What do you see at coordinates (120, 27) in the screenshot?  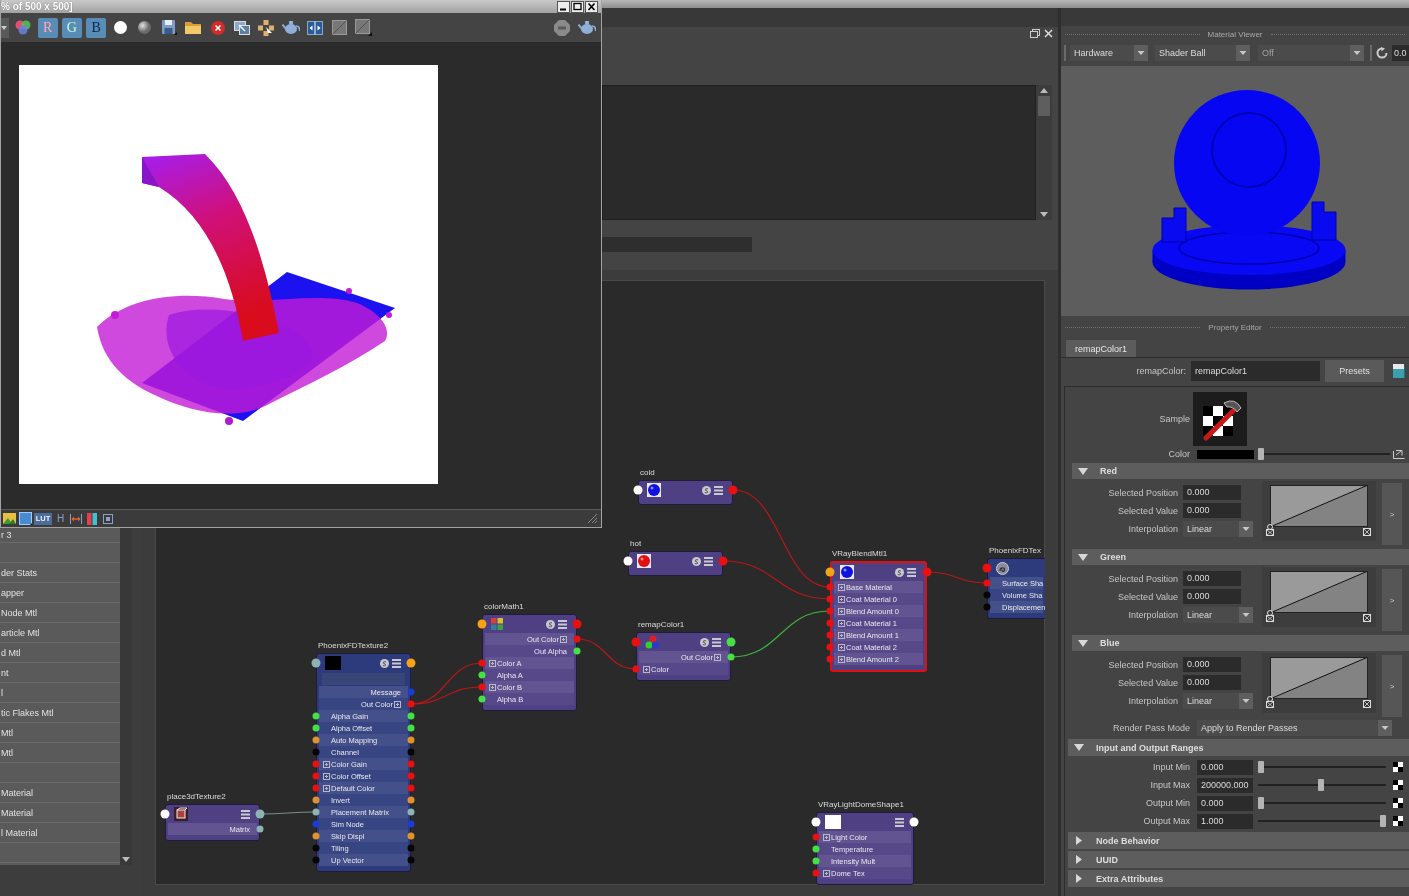 I see `filled-circle-icon` at bounding box center [120, 27].